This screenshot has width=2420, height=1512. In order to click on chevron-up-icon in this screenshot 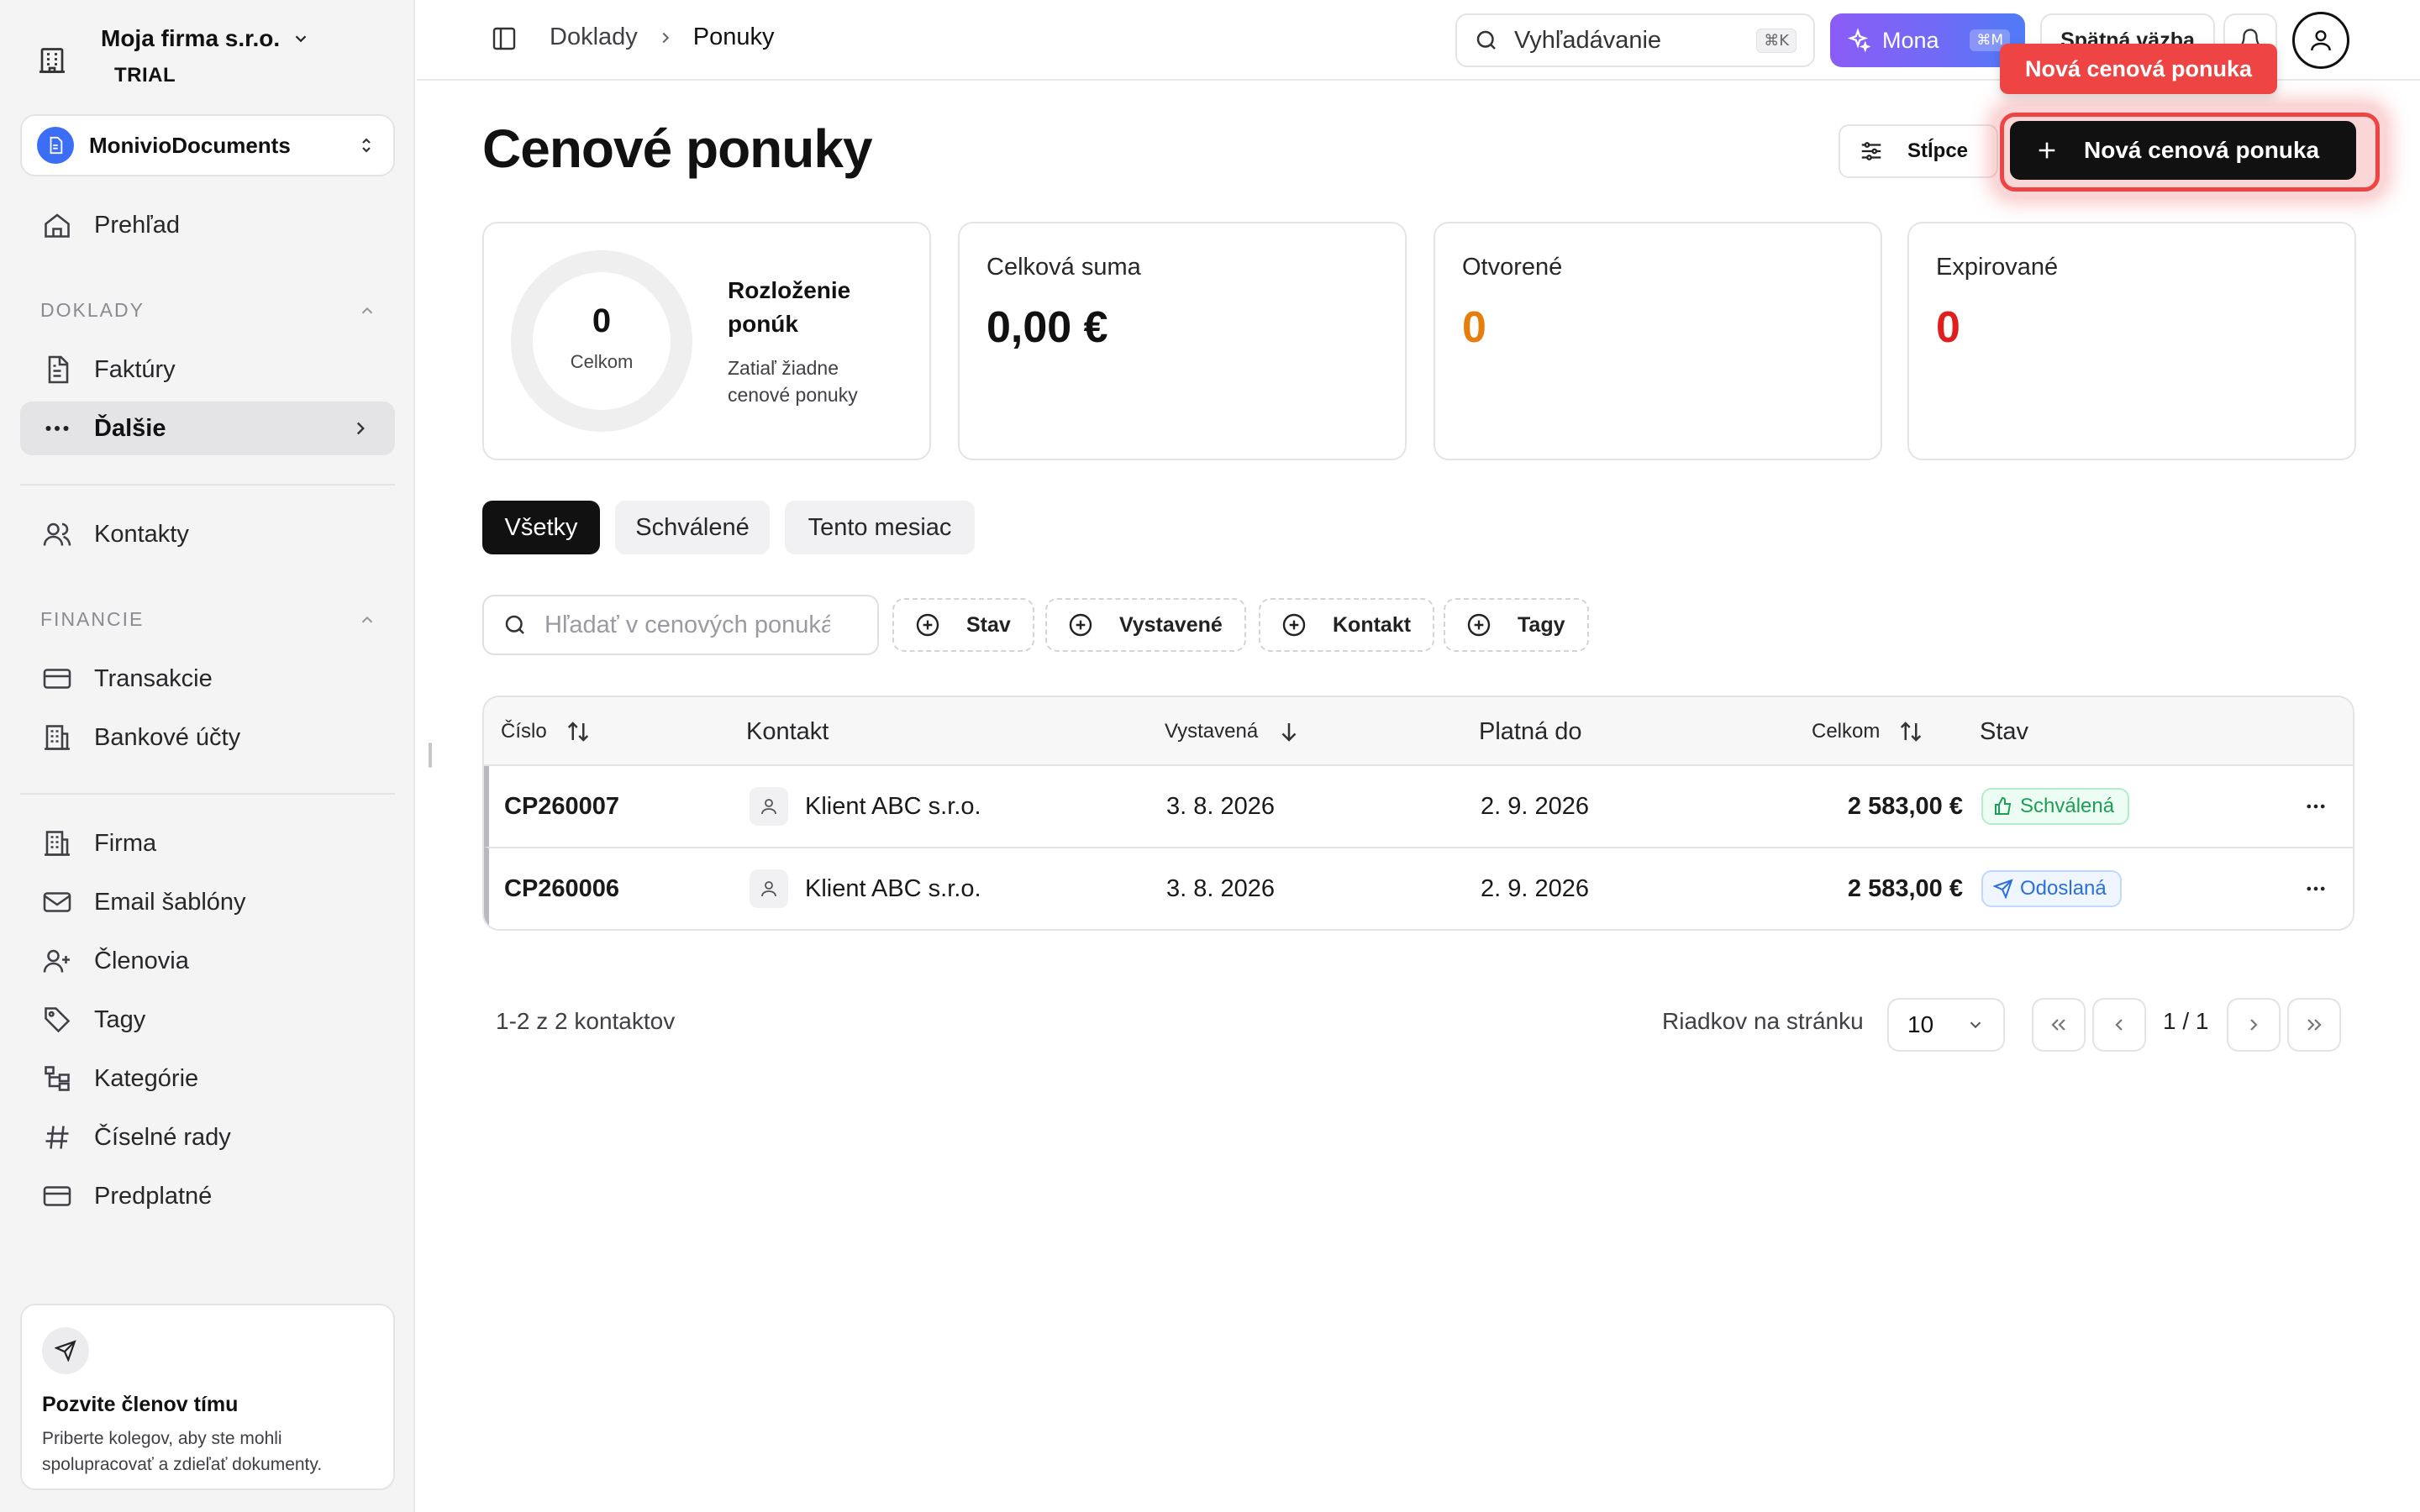, I will do `click(367, 620)`.